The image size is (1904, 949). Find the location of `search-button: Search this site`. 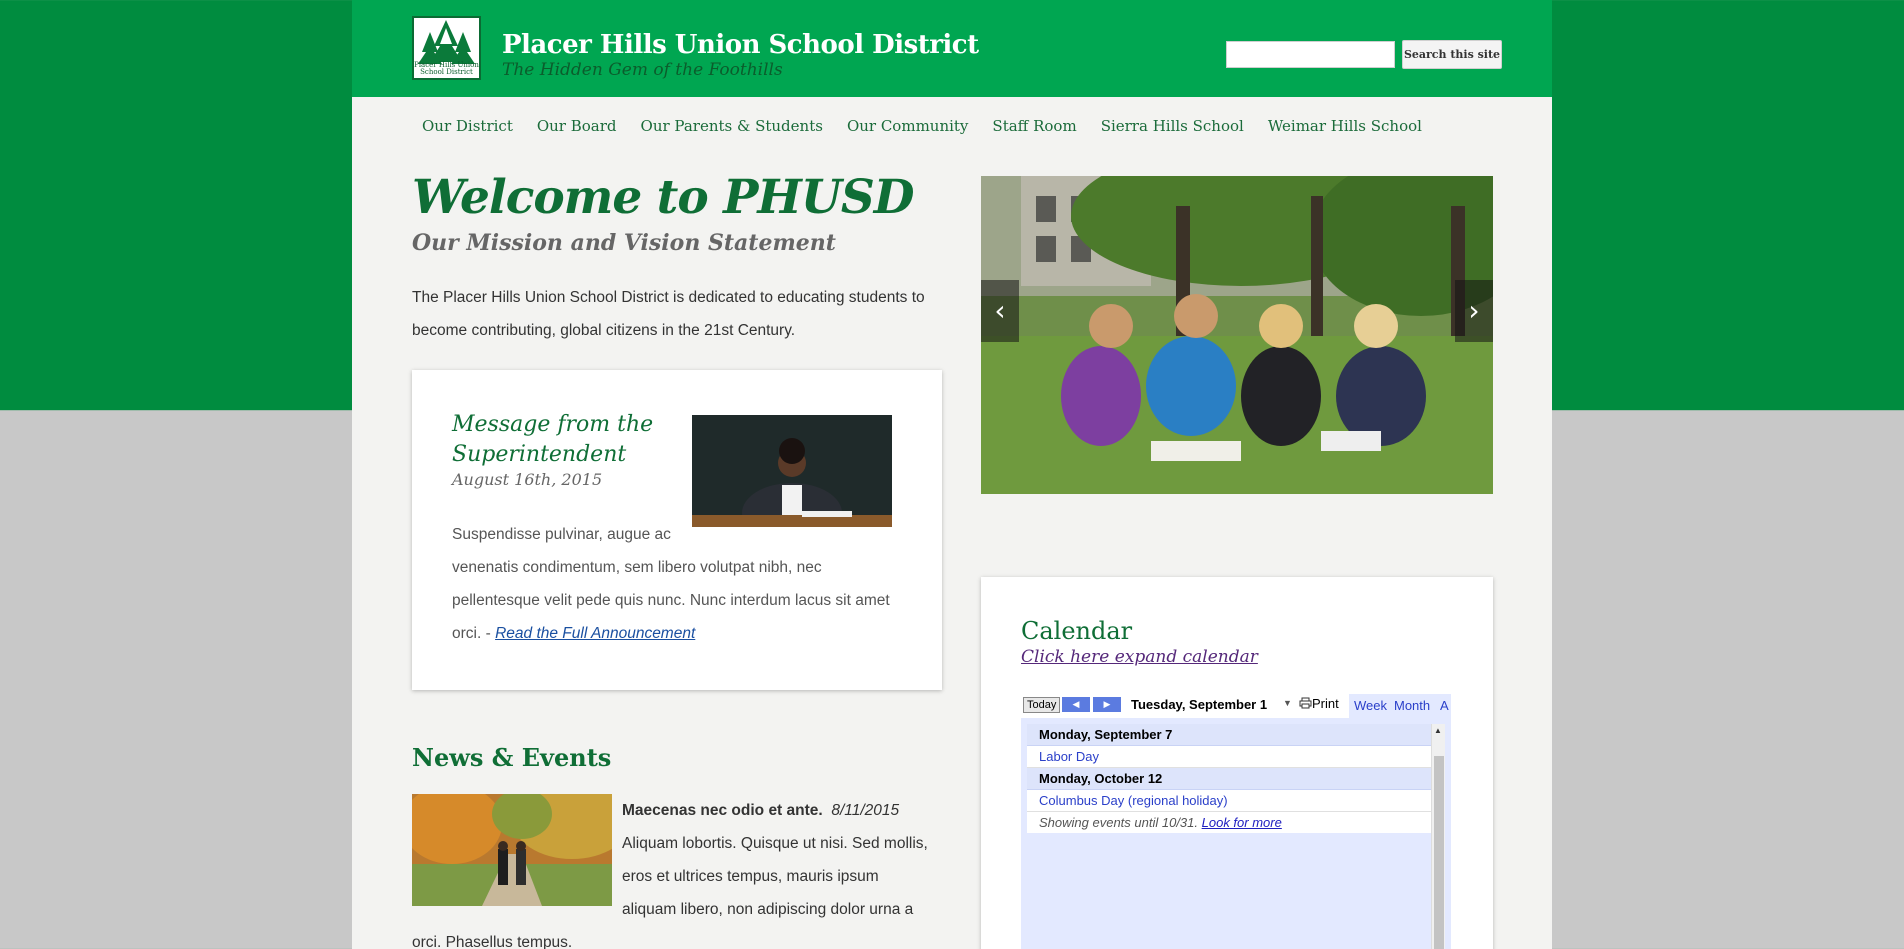

search-button: Search this site is located at coordinates (1452, 54).